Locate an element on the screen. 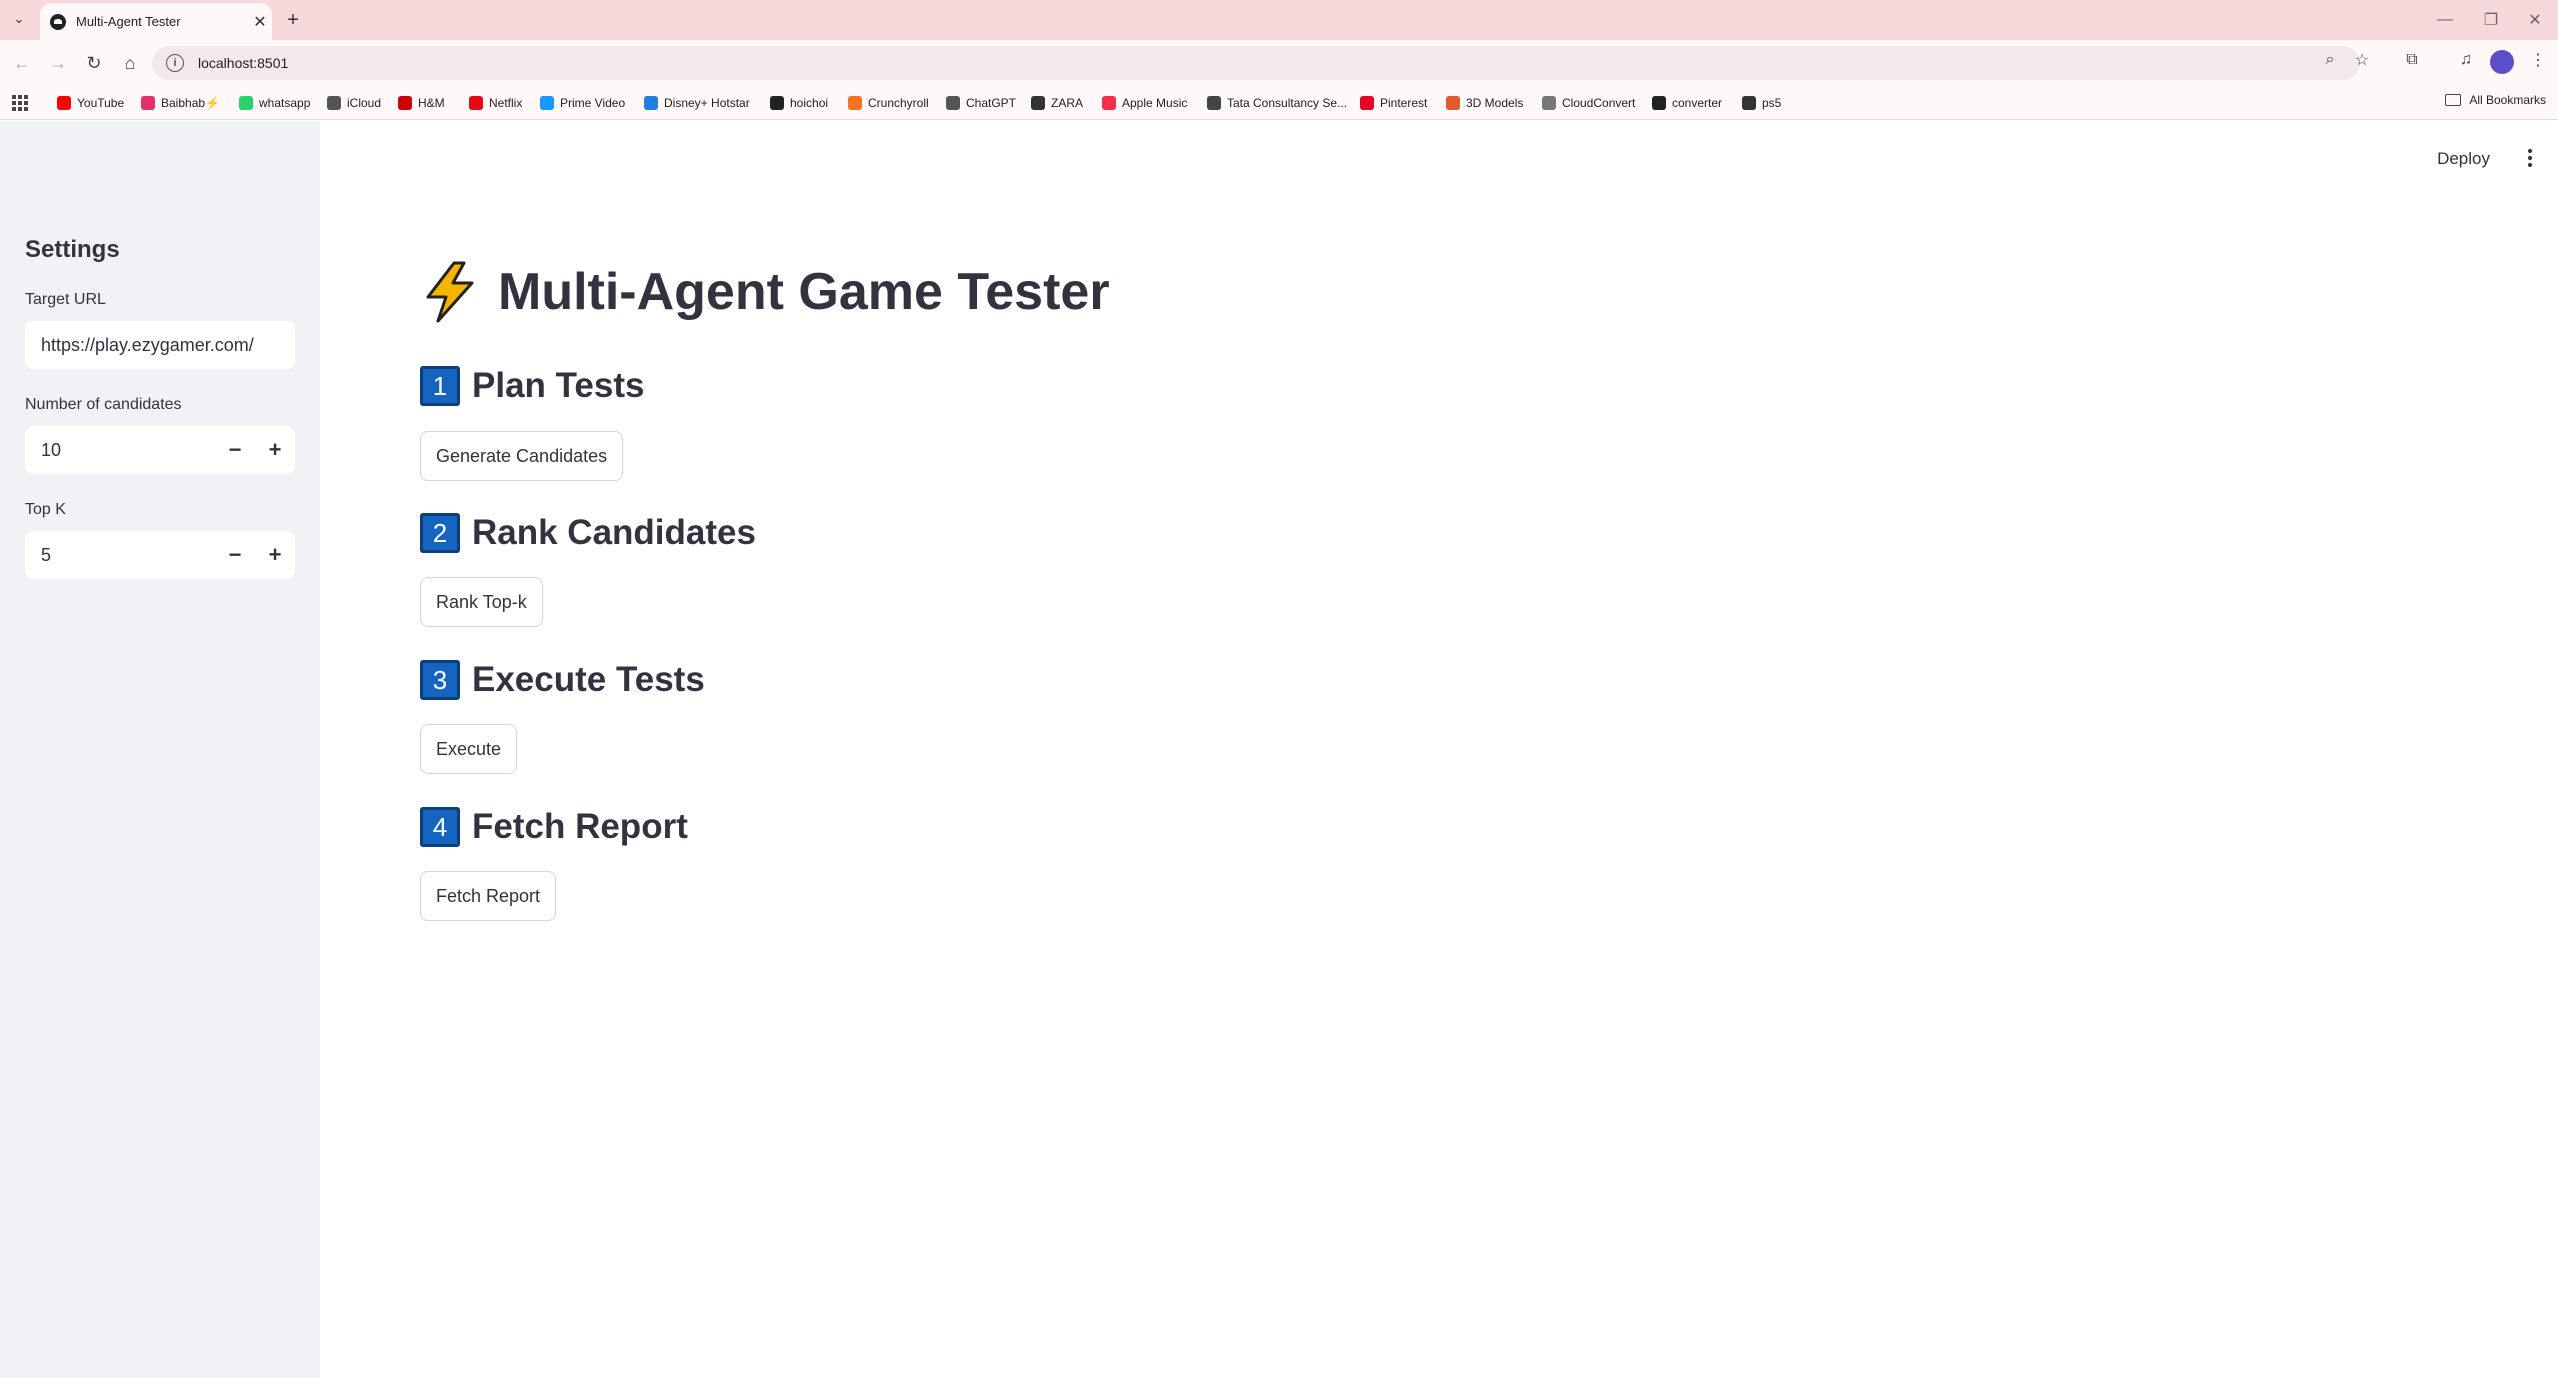  rank-top-k-button: Rank Top-k is located at coordinates (481, 602).